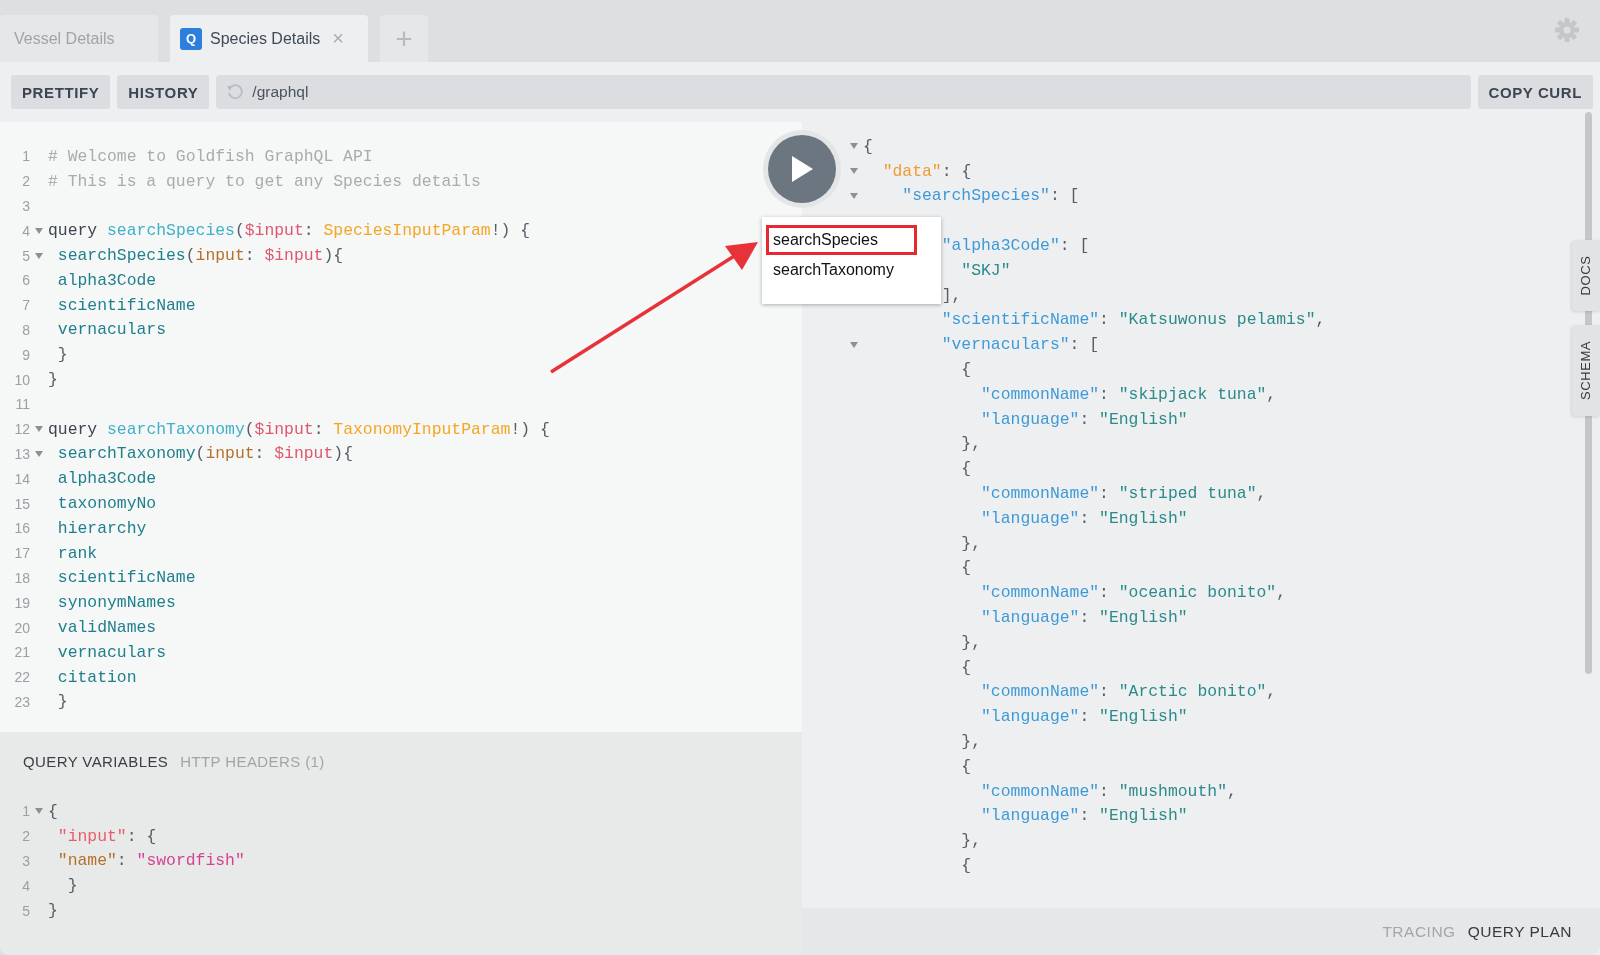 This screenshot has width=1600, height=955. Describe the element at coordinates (21, 701) in the screenshot. I see `line-number: 23` at that location.